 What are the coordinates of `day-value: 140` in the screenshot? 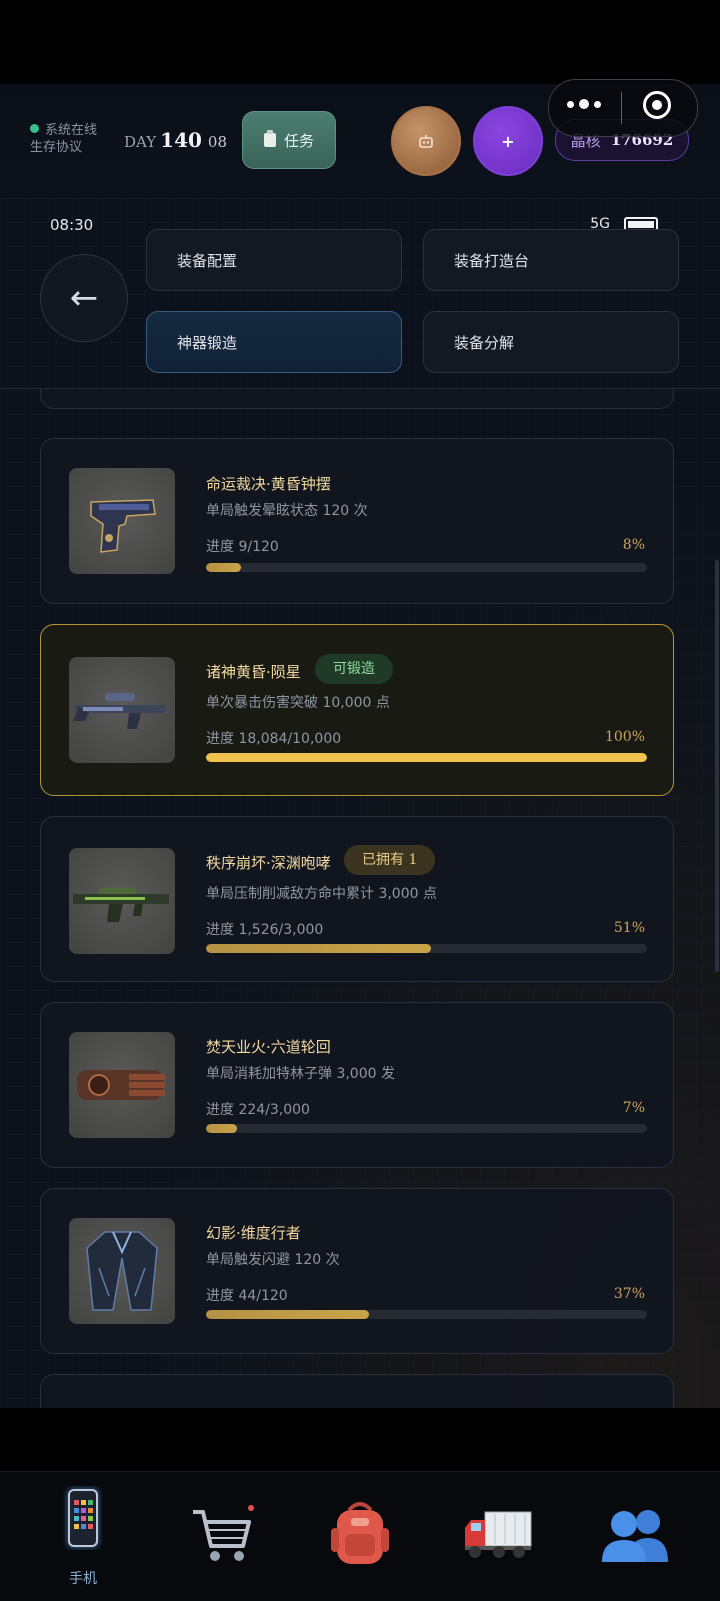 It's located at (181, 140).